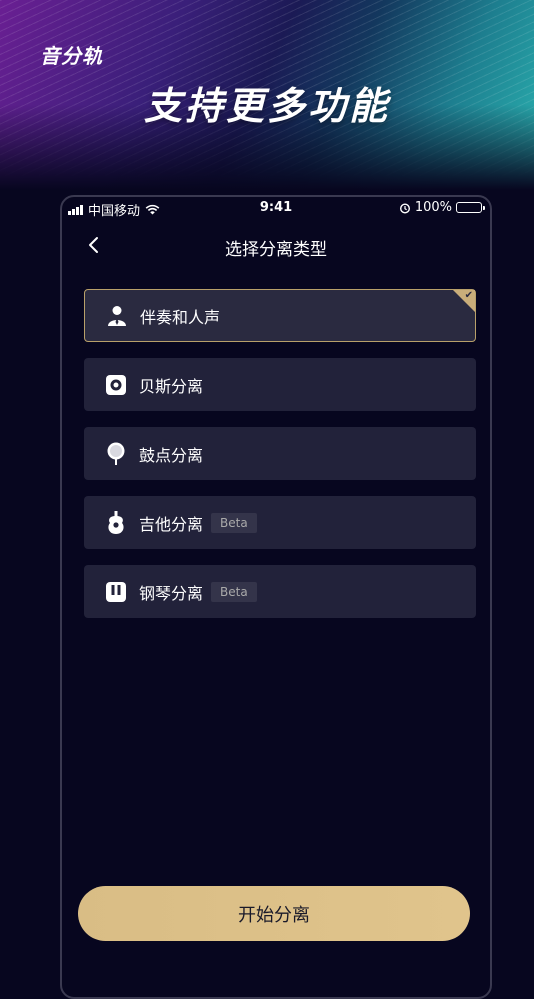  I want to click on option-drums: 鼓点分离, so click(280, 453).